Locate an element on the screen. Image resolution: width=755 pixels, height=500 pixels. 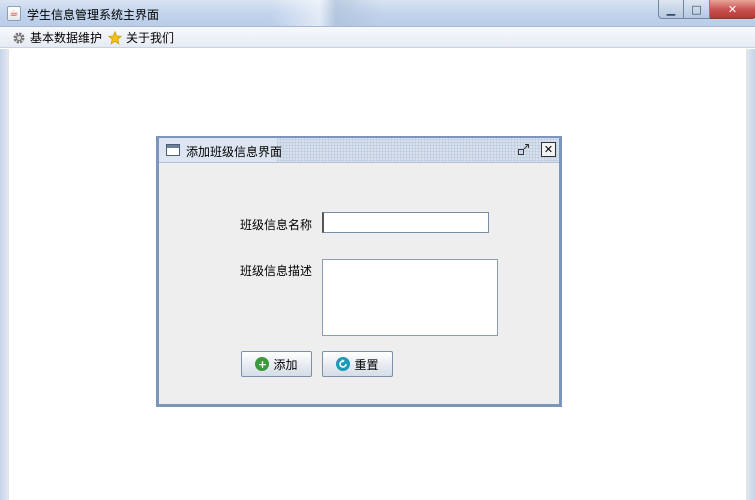
add-button-label: 添加 is located at coordinates (285, 364).